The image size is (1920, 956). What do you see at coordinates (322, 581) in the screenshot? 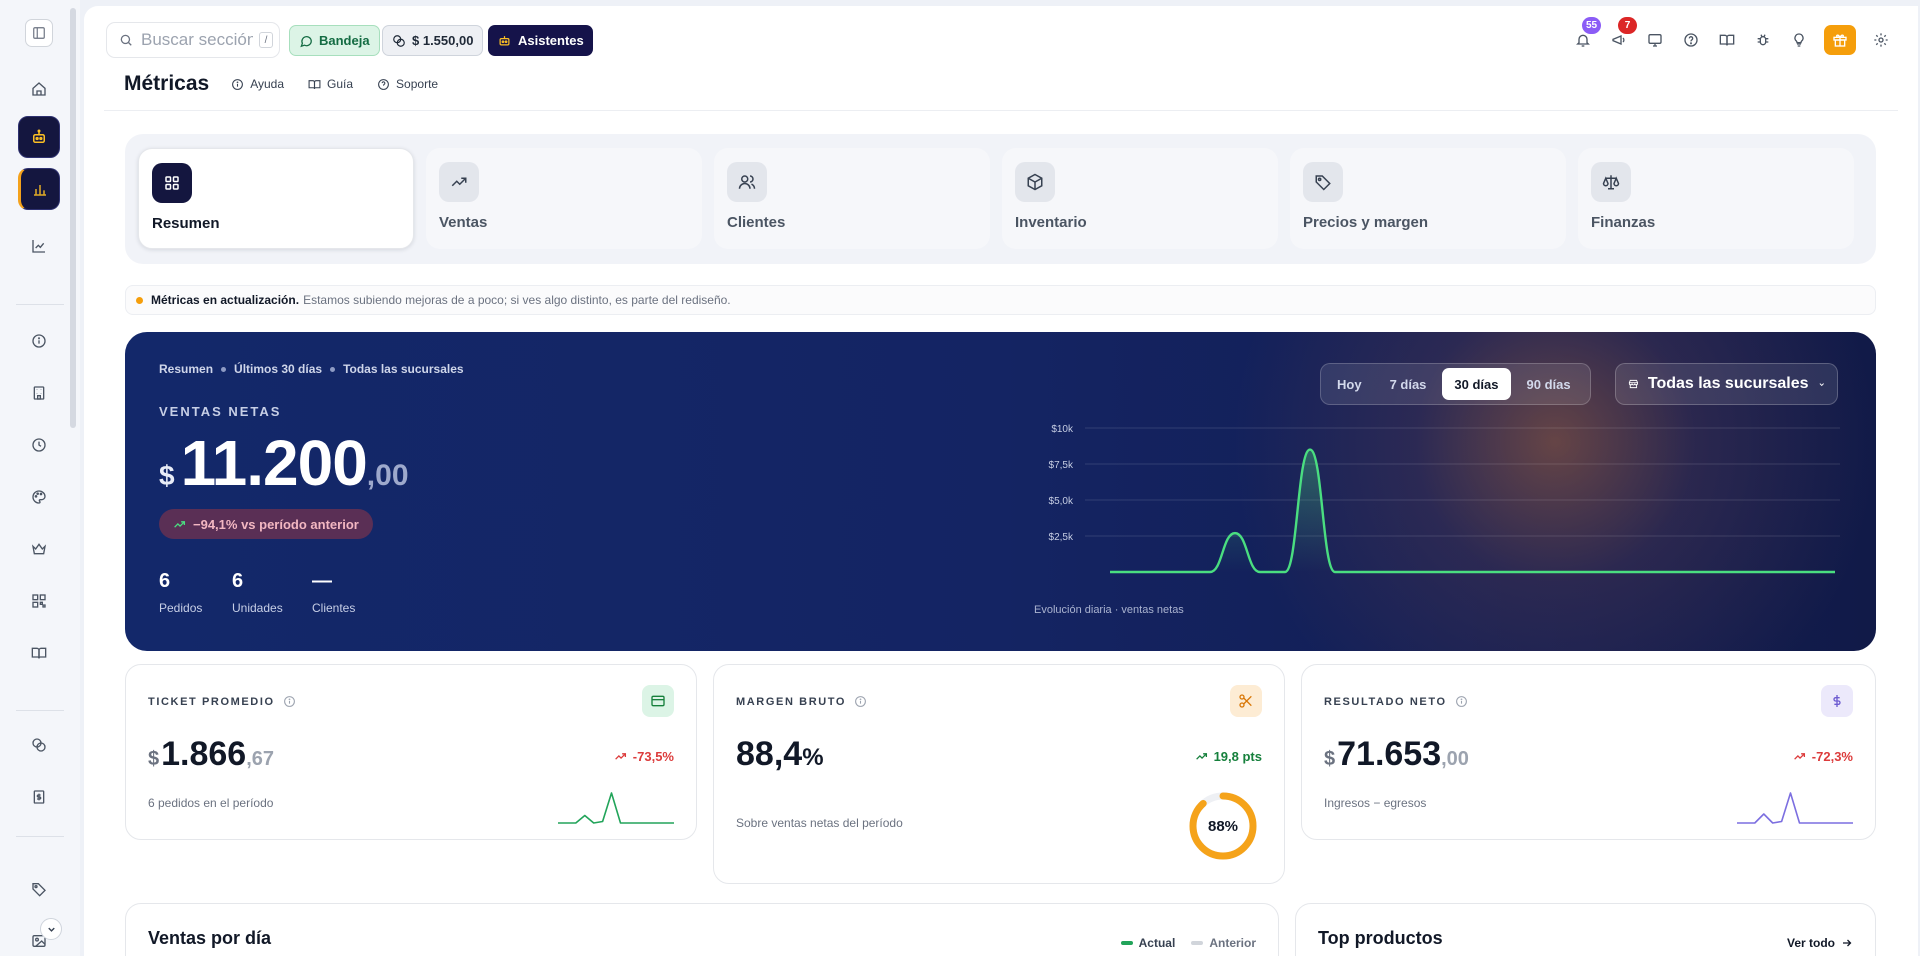
I see `stat-value: —` at bounding box center [322, 581].